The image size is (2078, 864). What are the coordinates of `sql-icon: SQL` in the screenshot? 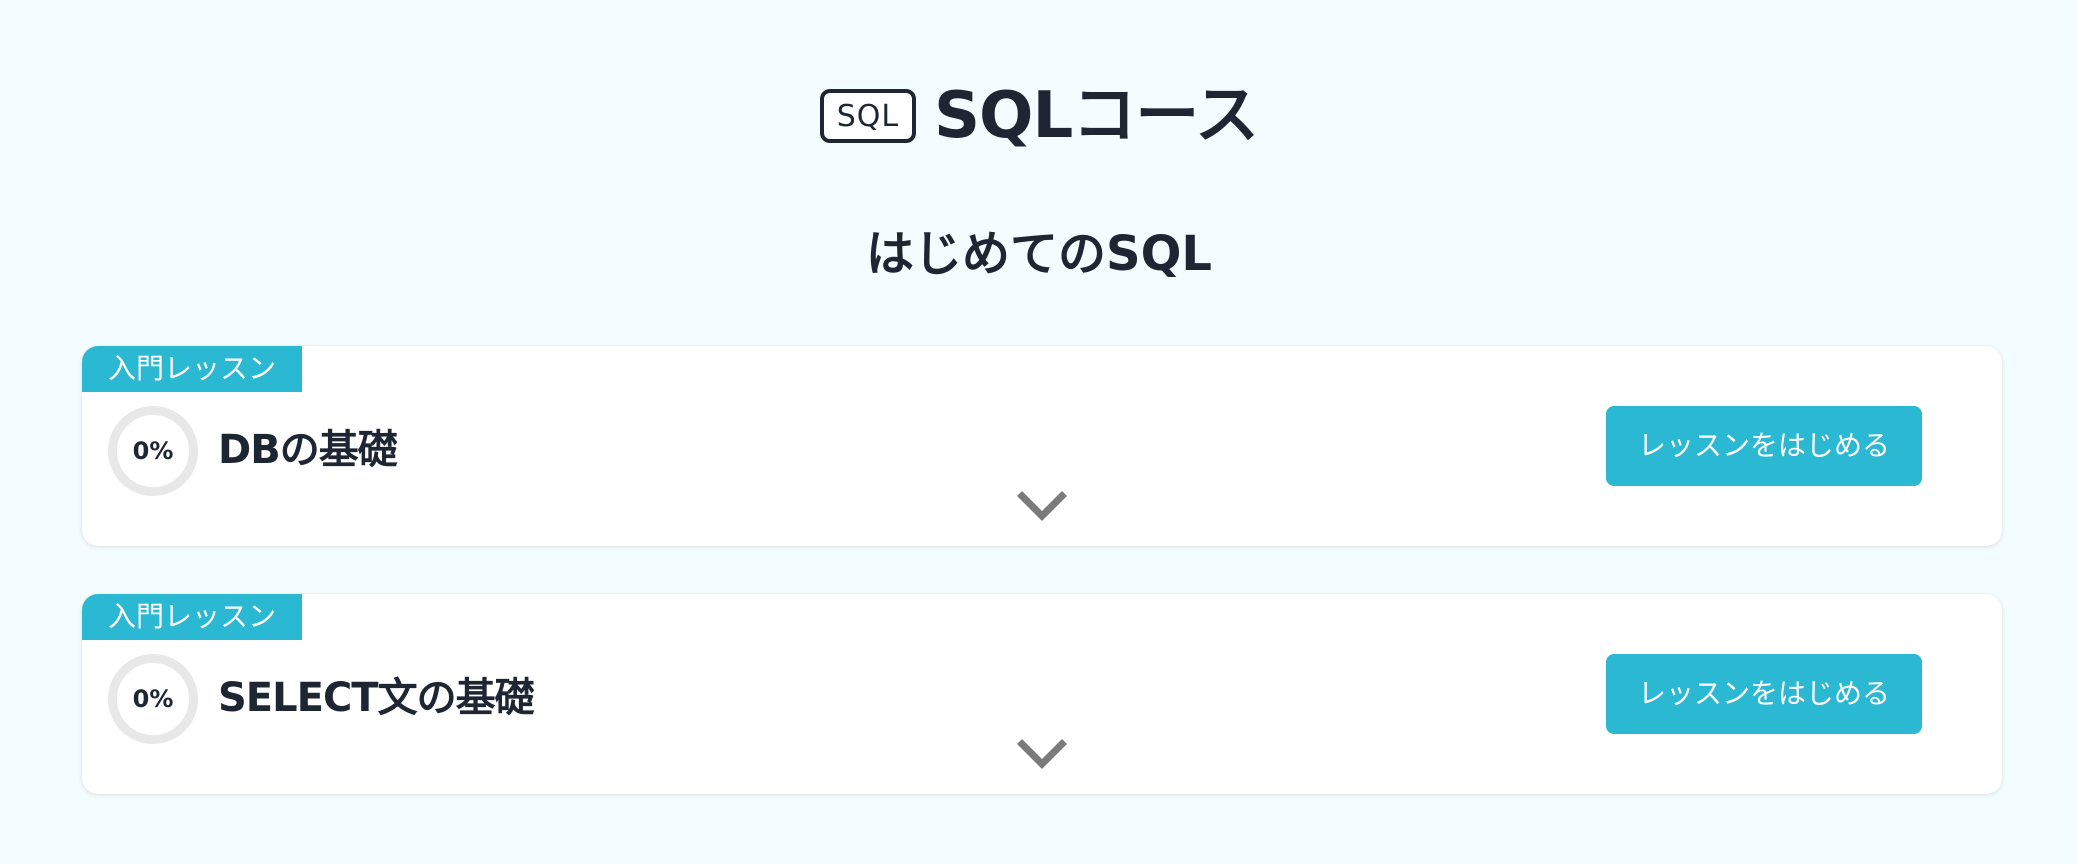 It's located at (867, 116).